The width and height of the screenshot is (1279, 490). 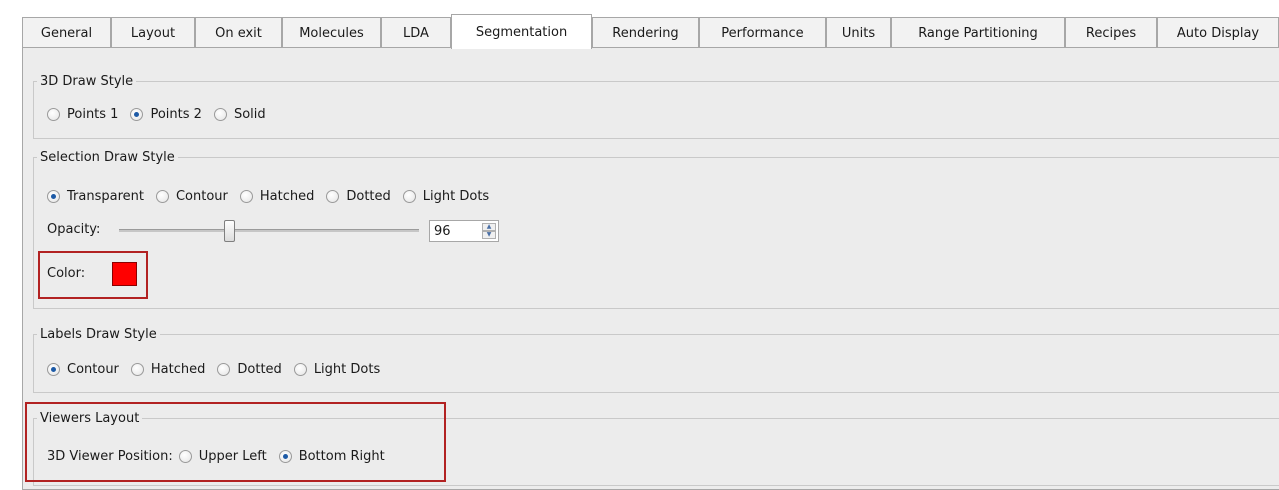 What do you see at coordinates (105, 196) in the screenshot?
I see `radio-label: Transparent` at bounding box center [105, 196].